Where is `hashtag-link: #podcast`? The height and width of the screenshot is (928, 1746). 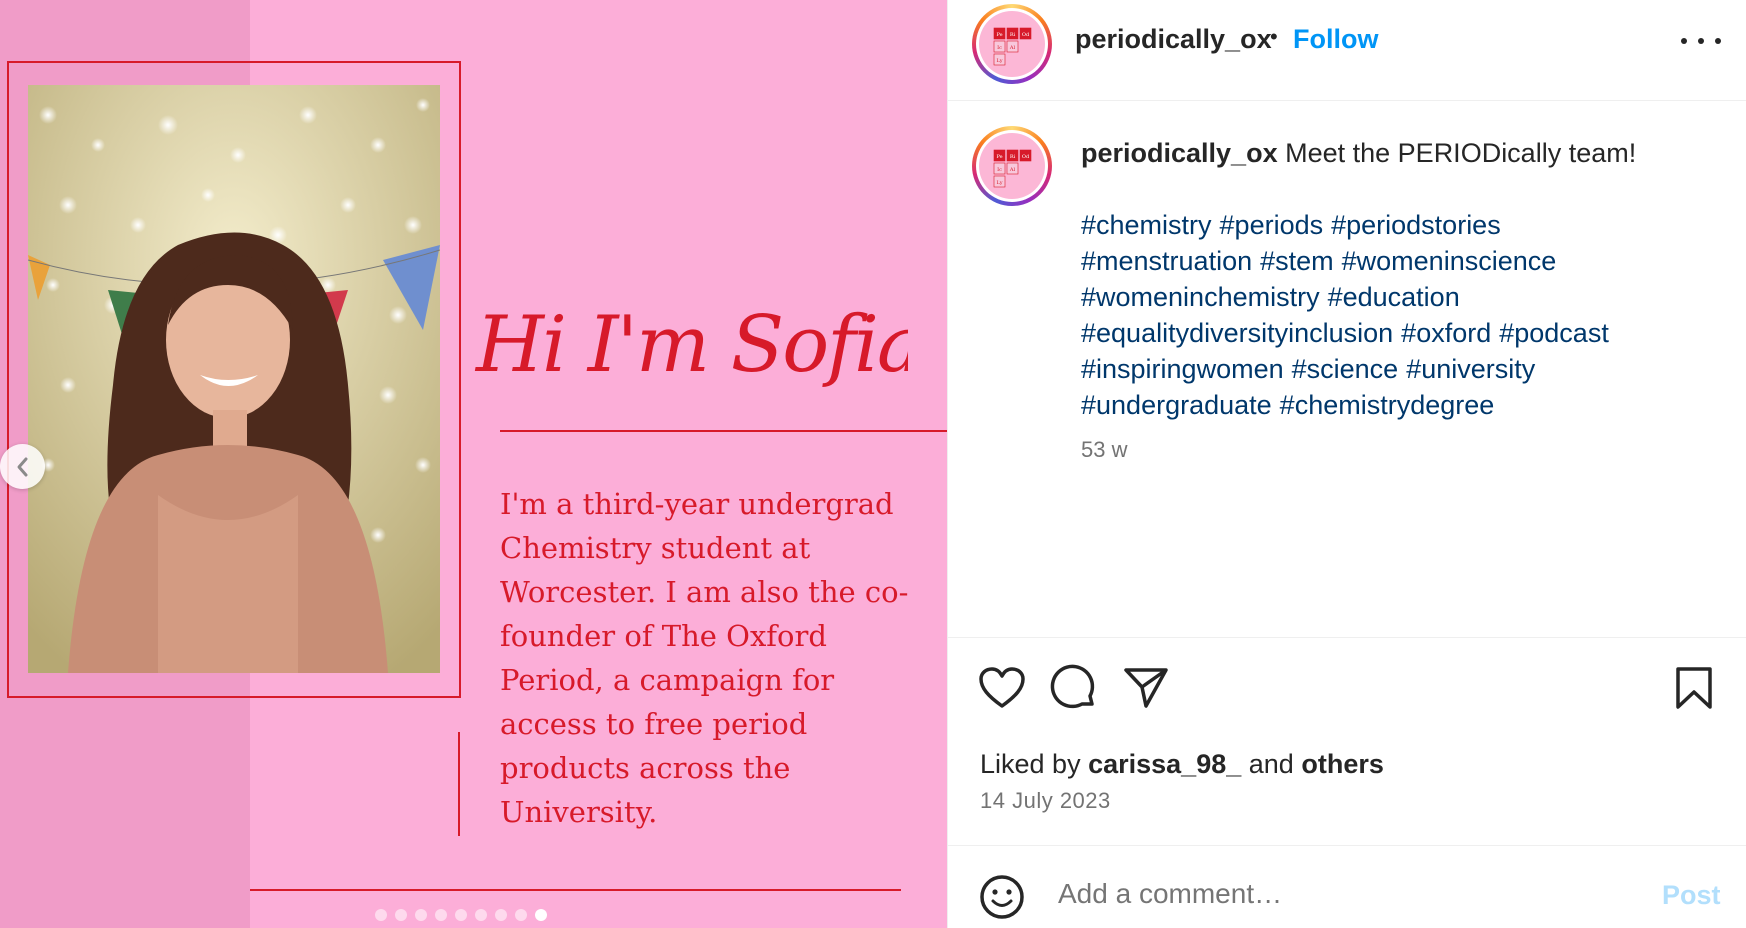
hashtag-link: #podcast is located at coordinates (1554, 333).